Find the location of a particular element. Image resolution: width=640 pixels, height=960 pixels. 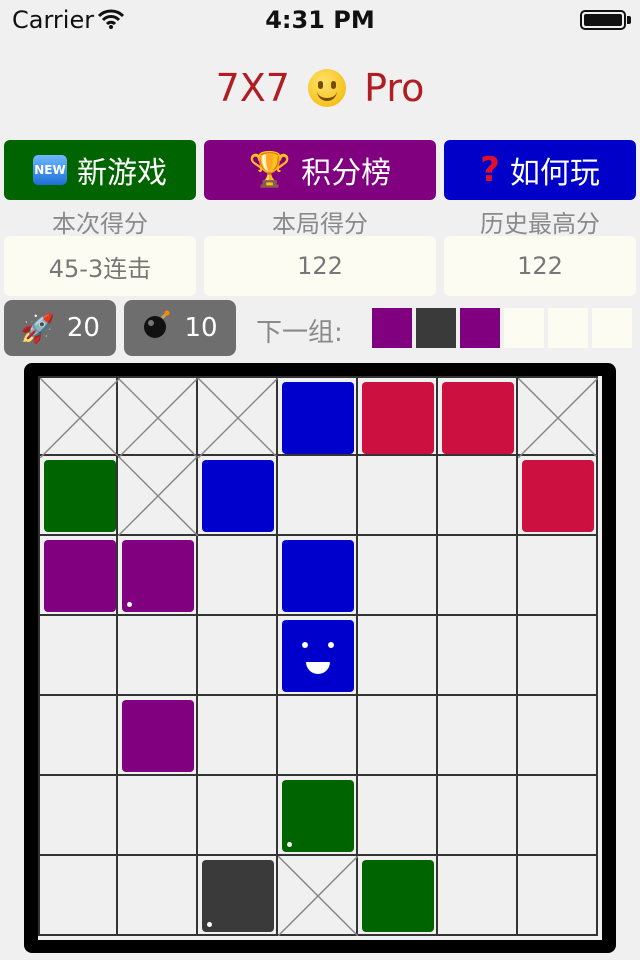

round-score-value: 122 is located at coordinates (320, 266).